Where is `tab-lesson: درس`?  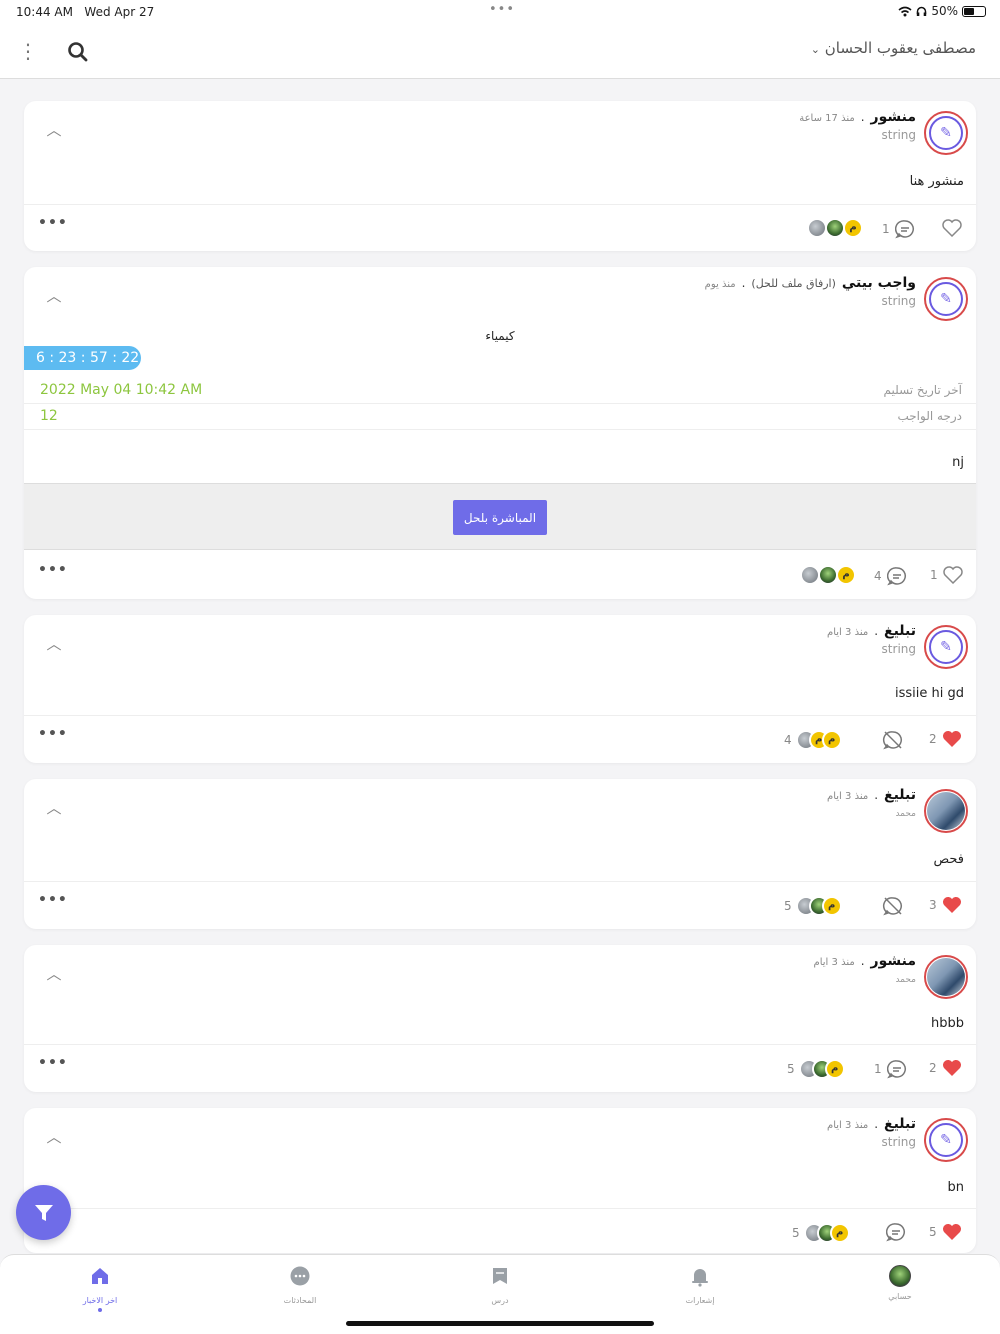 tab-lesson: درس is located at coordinates (500, 1285).